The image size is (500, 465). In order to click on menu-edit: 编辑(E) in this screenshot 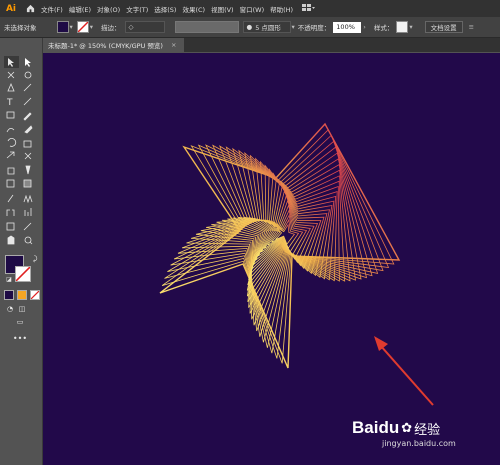, I will do `click(80, 9)`.